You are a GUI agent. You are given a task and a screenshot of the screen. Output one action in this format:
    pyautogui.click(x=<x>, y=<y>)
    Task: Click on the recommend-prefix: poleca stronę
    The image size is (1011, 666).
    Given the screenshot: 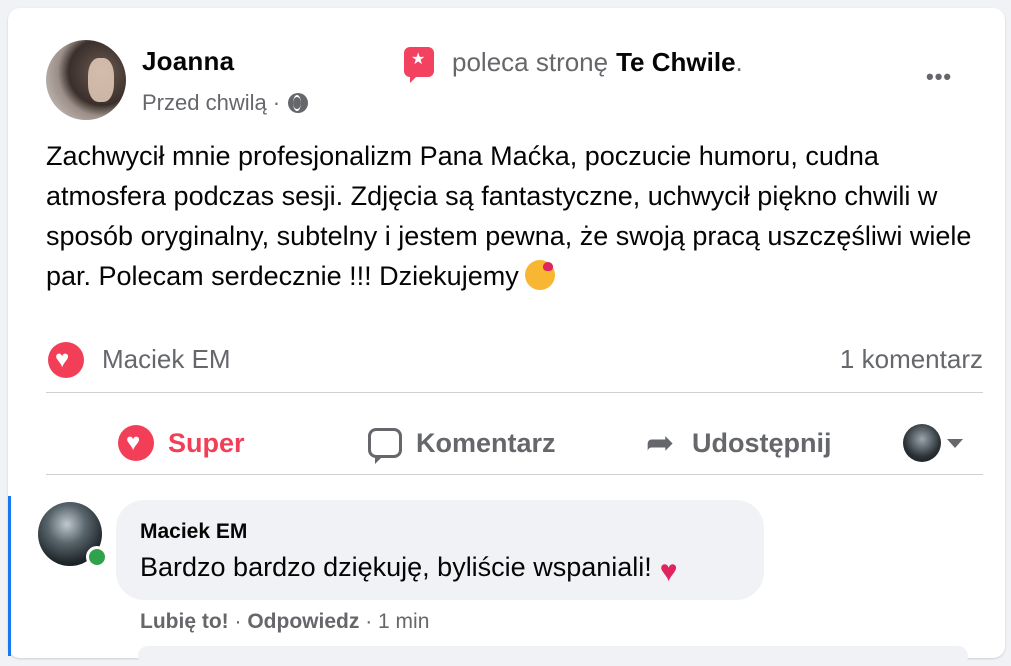 What is the action you would take?
    pyautogui.click(x=530, y=61)
    